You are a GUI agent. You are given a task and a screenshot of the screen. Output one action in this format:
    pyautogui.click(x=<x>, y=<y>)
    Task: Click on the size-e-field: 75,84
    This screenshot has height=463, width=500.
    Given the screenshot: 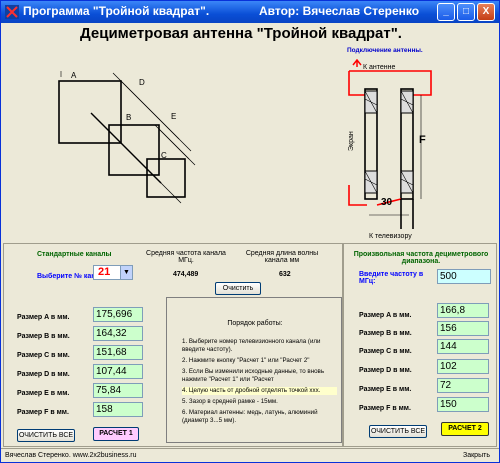 What is the action you would take?
    pyautogui.click(x=118, y=390)
    